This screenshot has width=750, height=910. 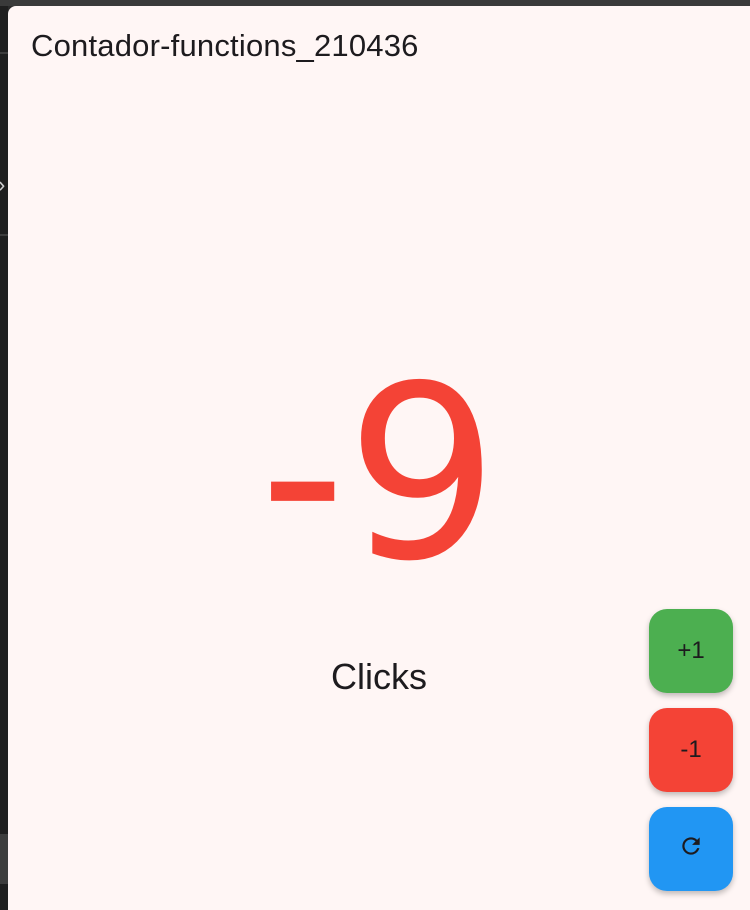 I want to click on chevron-right-icon: ›, so click(x=2, y=185).